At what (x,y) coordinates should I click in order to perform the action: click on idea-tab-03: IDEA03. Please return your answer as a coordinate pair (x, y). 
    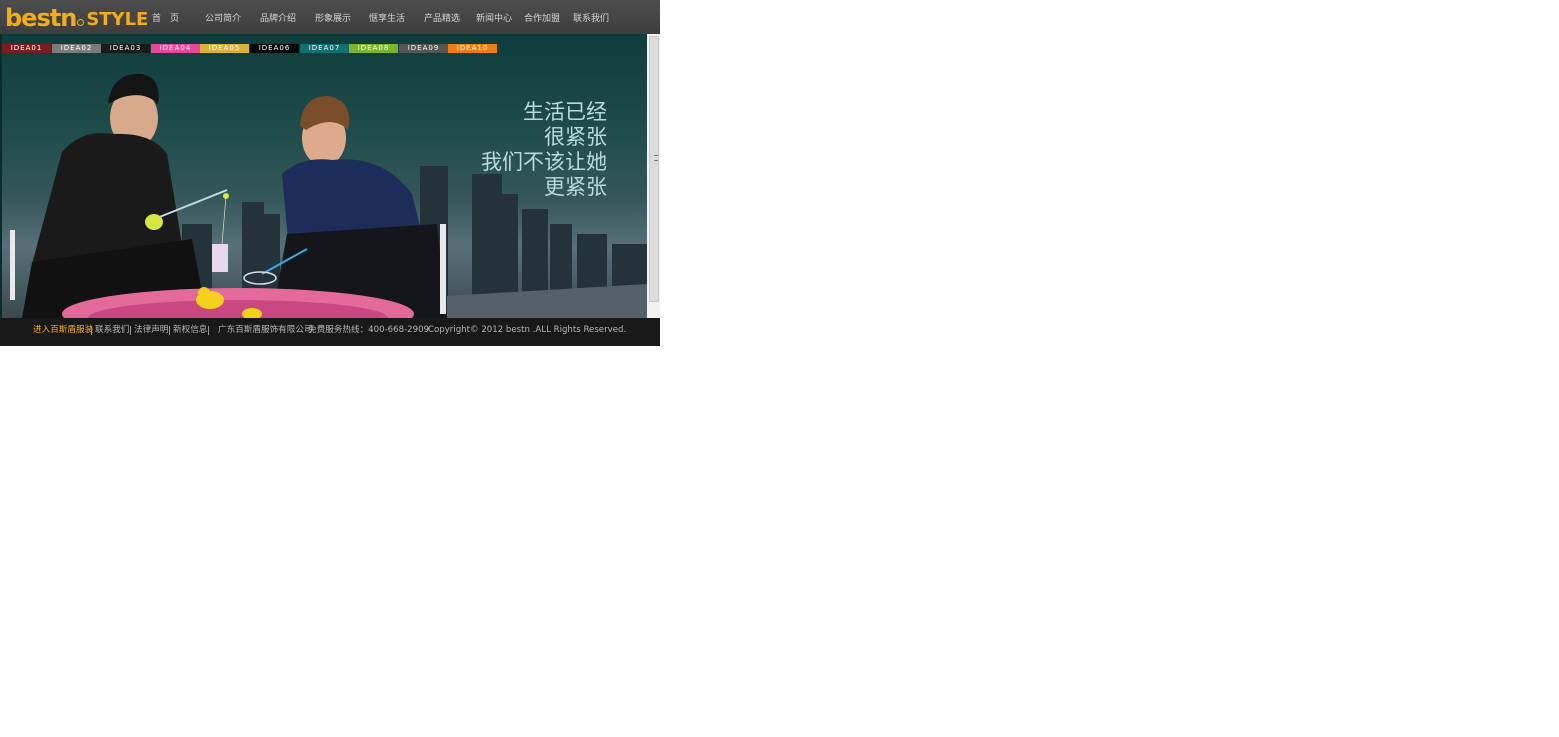
    Looking at the image, I should click on (125, 48).